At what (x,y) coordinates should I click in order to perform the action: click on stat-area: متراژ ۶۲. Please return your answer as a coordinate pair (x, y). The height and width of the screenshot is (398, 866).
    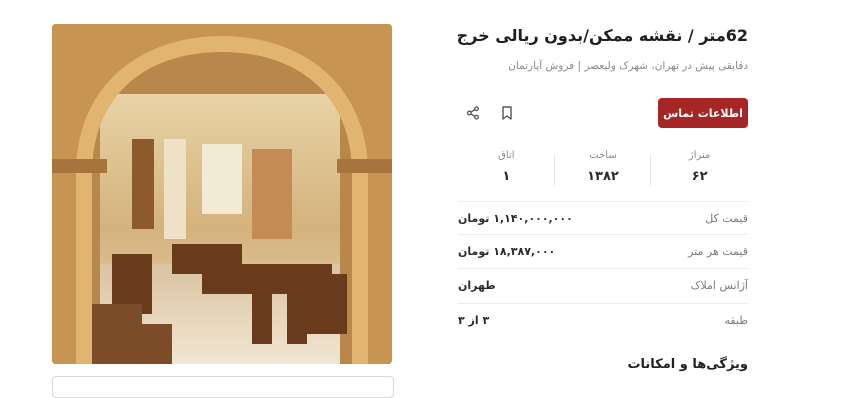
    Looking at the image, I should click on (699, 170).